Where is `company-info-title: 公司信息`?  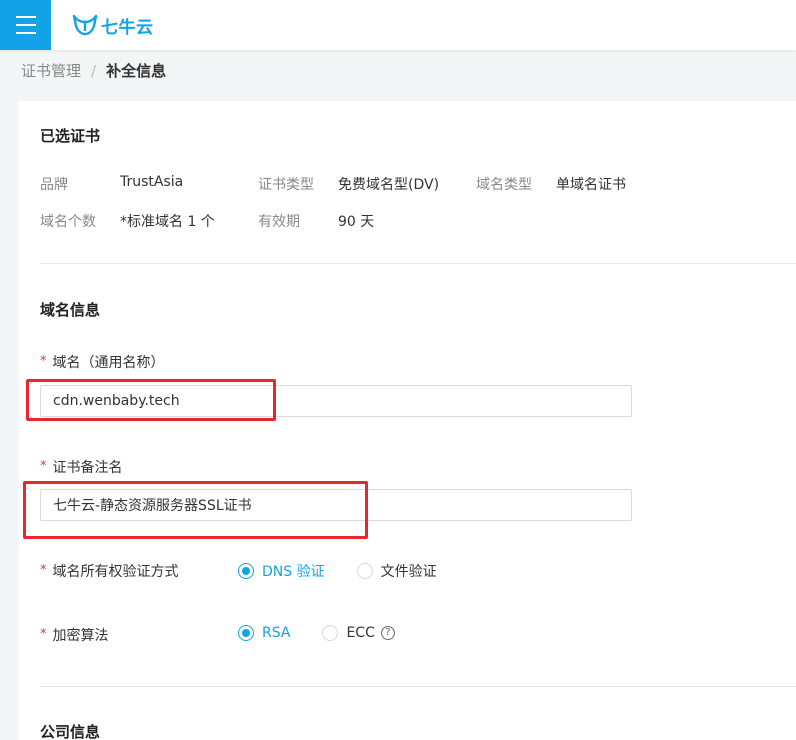 company-info-title: 公司信息 is located at coordinates (70, 731).